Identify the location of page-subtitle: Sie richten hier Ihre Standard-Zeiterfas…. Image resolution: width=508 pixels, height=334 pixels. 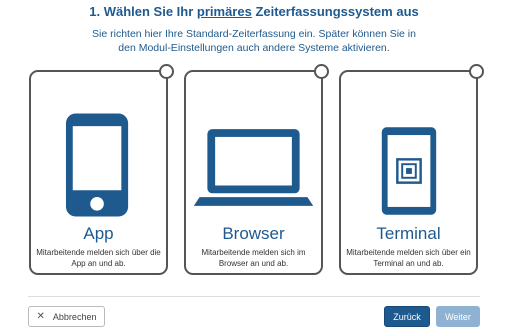
(254, 41).